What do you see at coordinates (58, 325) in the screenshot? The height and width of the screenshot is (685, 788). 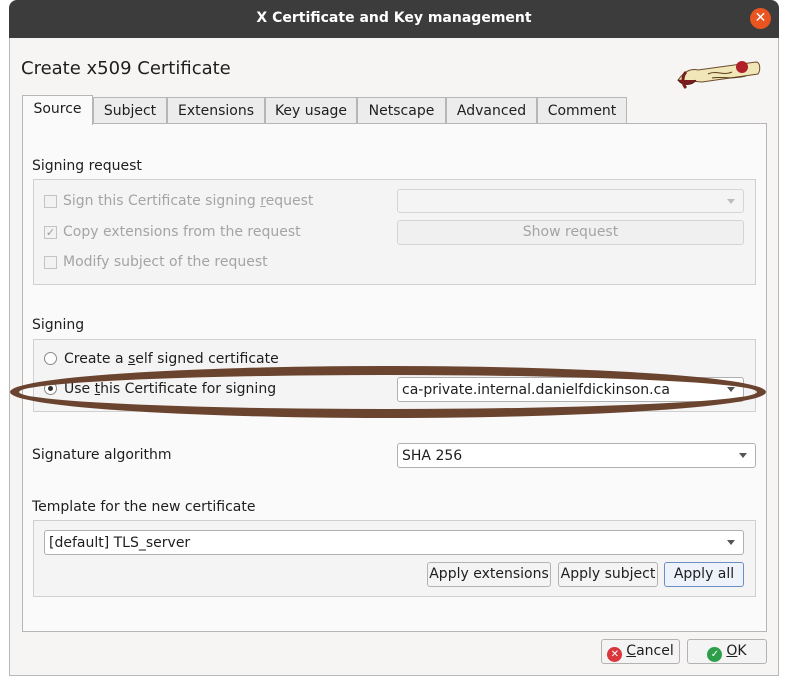 I see `signing-label: Signing` at bounding box center [58, 325].